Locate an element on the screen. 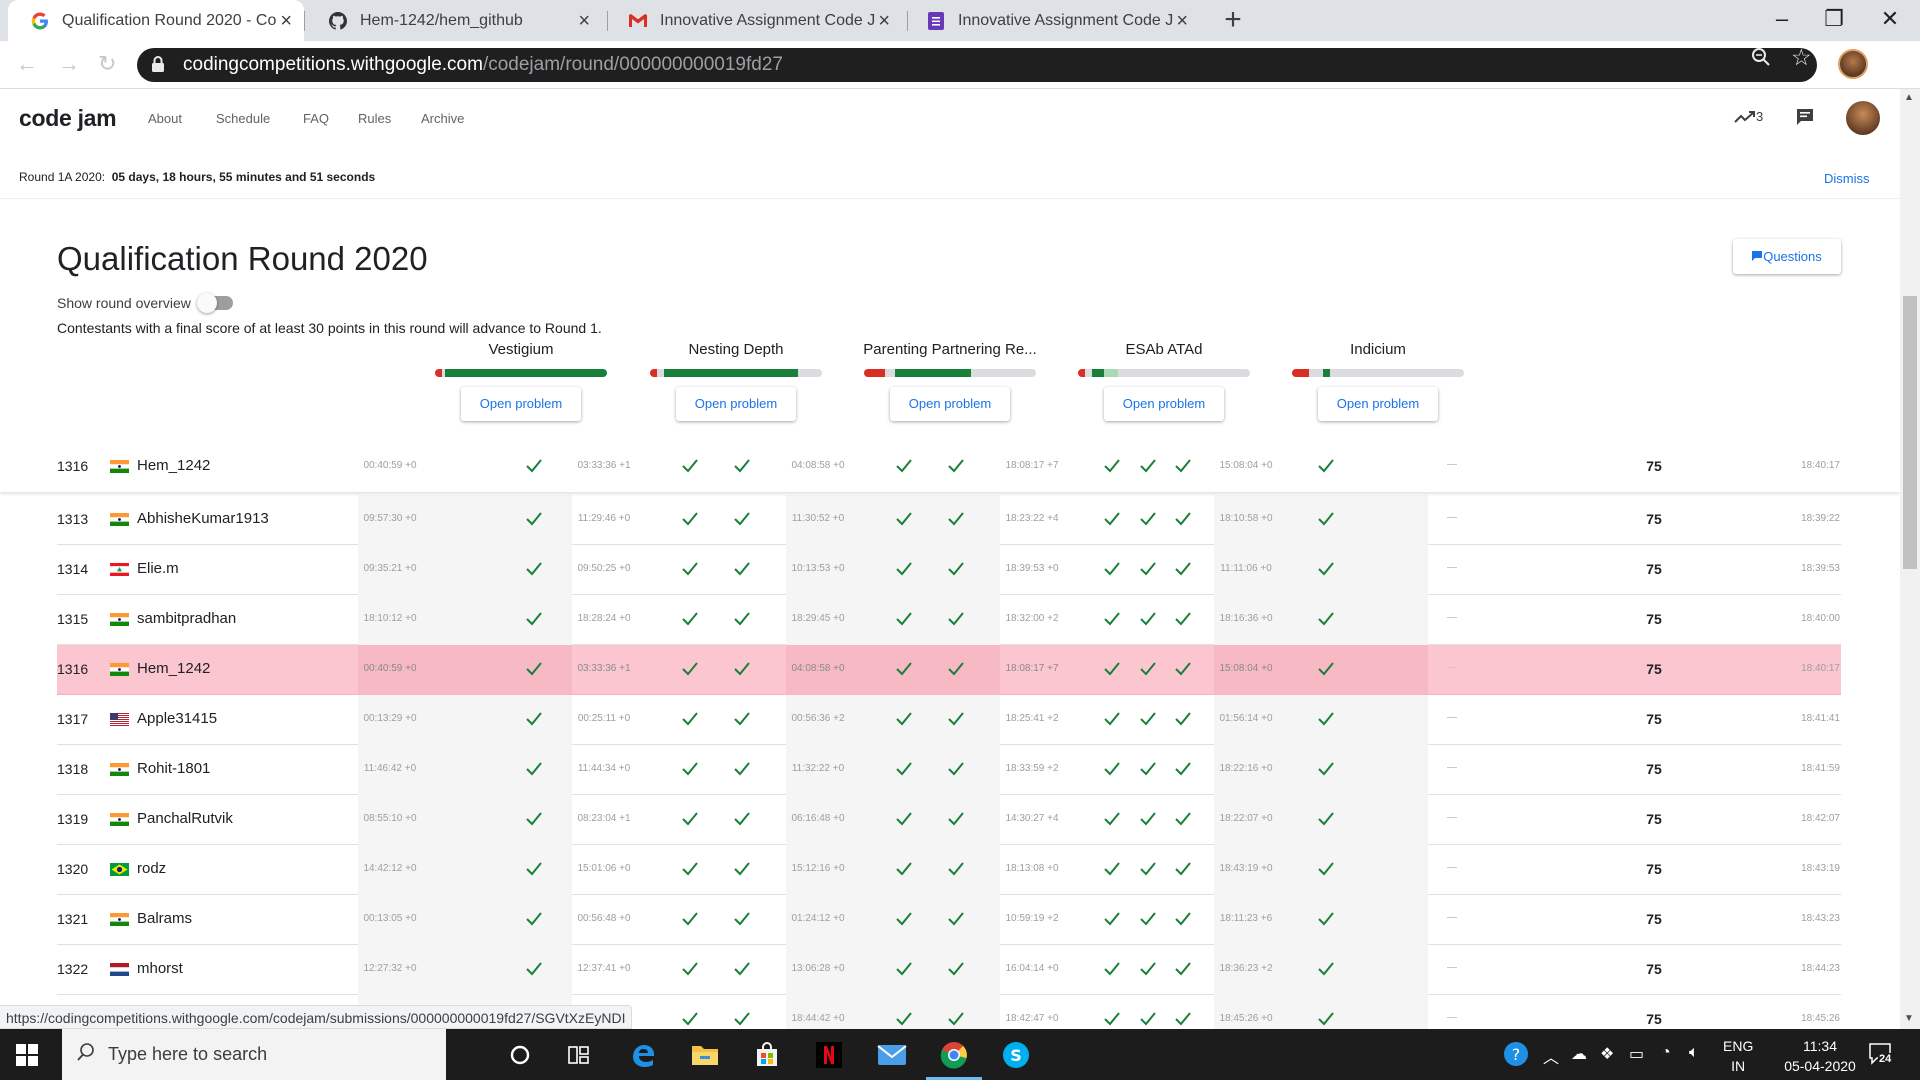 Image resolution: width=1920 pixels, height=1080 pixels. taskbar-search-box: Type here to search is located at coordinates (254, 1054).